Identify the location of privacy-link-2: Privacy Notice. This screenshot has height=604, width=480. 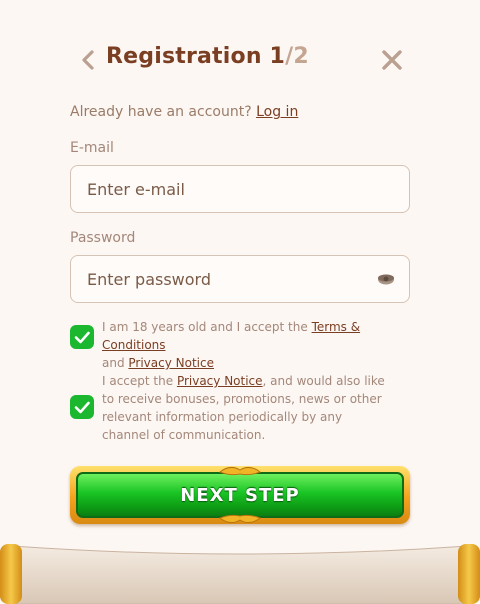
(220, 381).